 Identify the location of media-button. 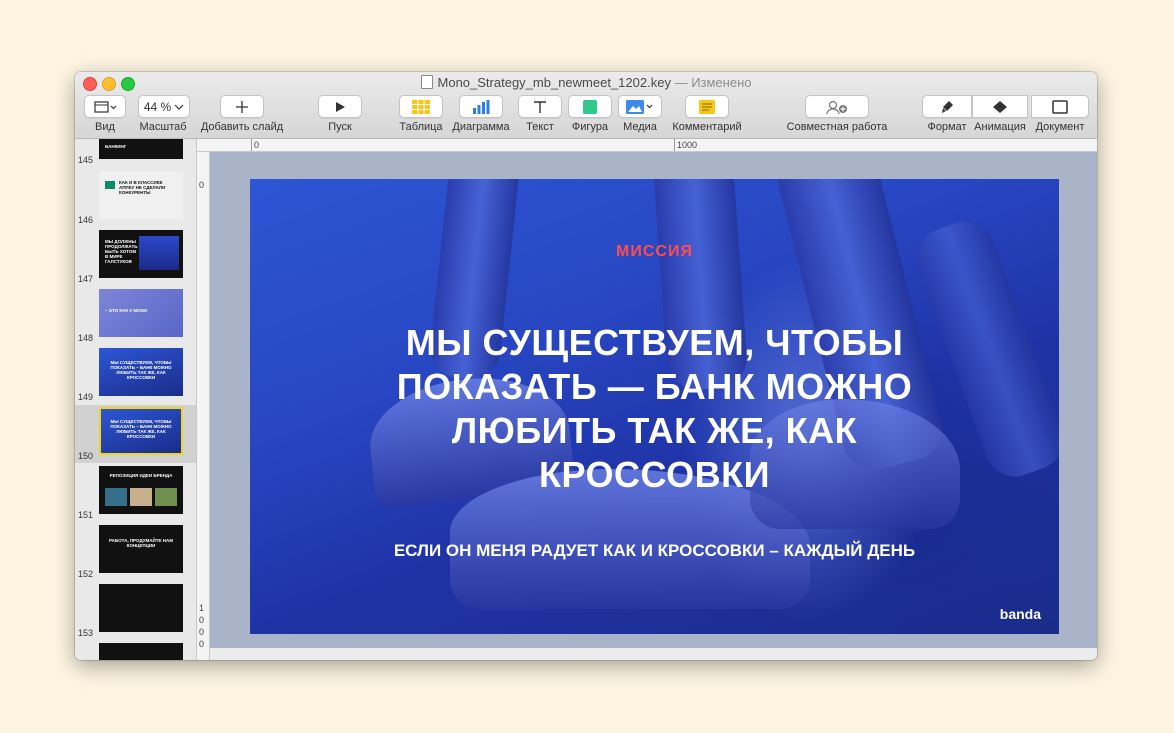
(640, 106).